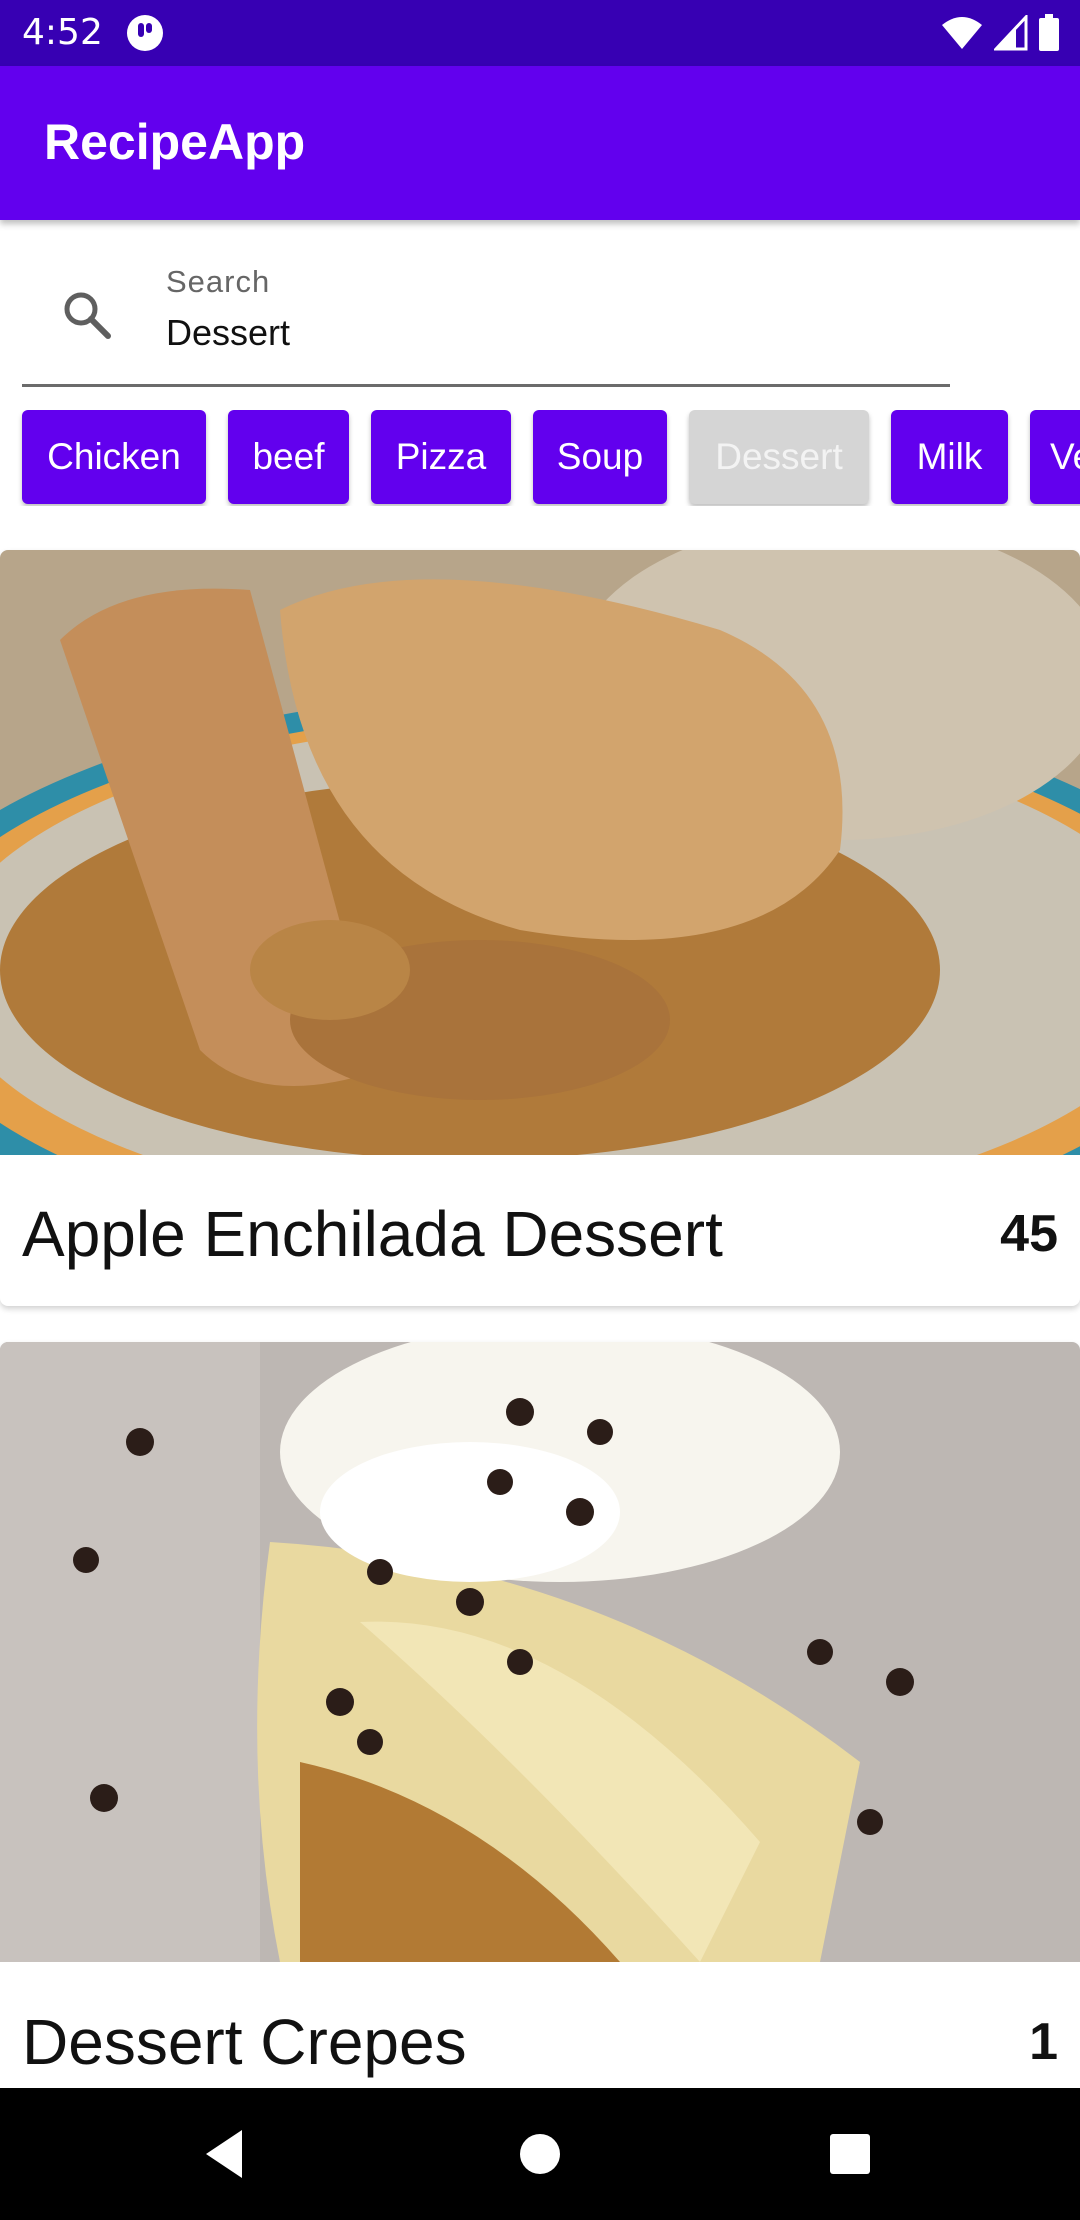 This screenshot has width=1080, height=2220. What do you see at coordinates (87, 315) in the screenshot?
I see `search-icon` at bounding box center [87, 315].